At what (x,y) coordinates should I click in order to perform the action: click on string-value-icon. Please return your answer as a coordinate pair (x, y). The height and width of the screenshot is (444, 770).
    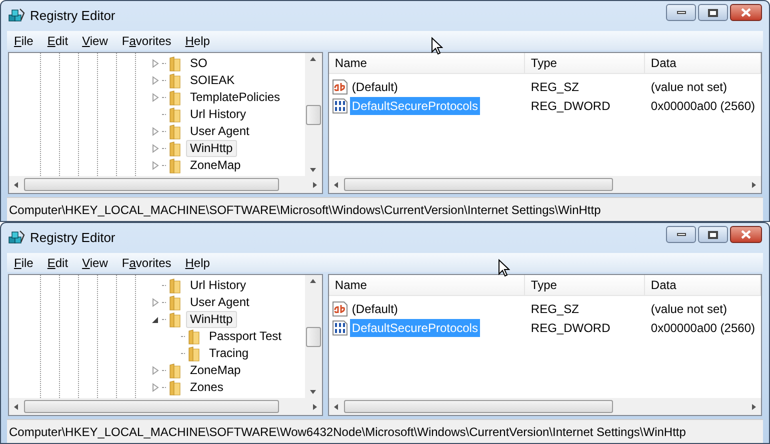
    Looking at the image, I should click on (340, 308).